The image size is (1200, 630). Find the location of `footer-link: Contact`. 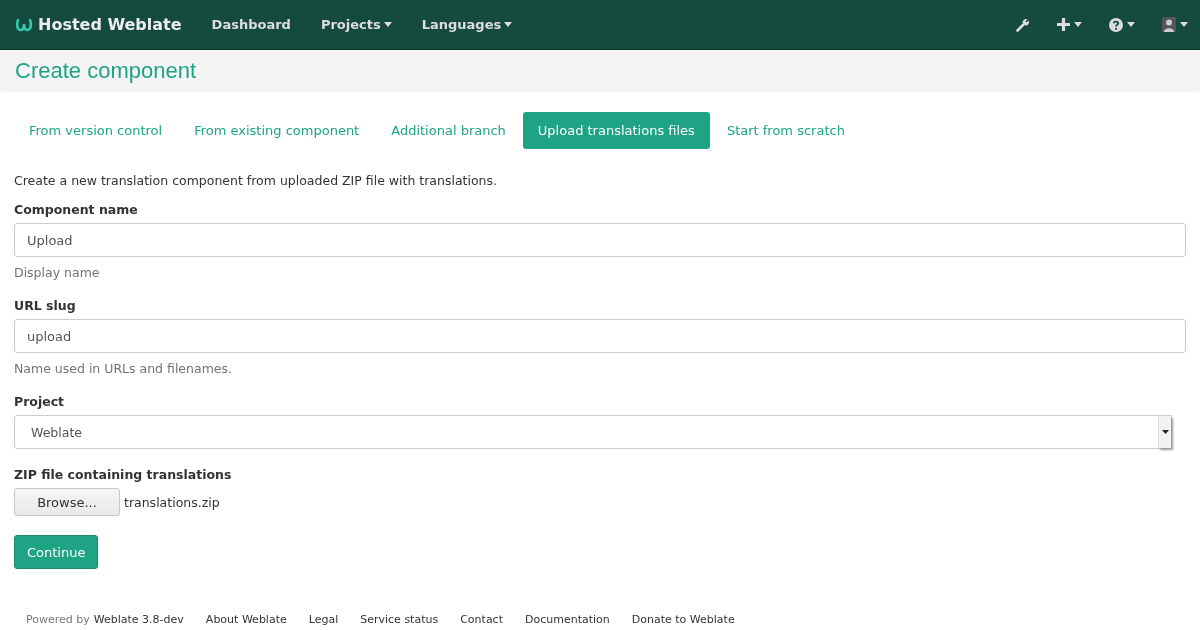

footer-link: Contact is located at coordinates (481, 619).